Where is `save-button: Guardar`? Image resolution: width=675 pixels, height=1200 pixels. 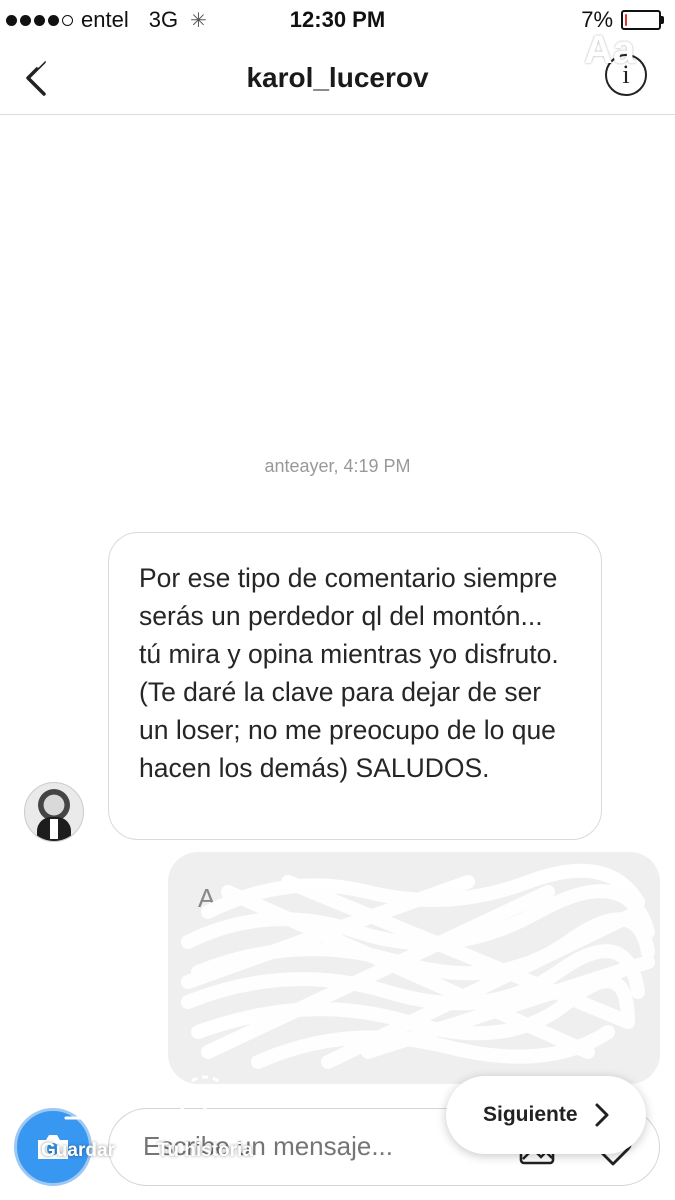 save-button: Guardar is located at coordinates (78, 1123).